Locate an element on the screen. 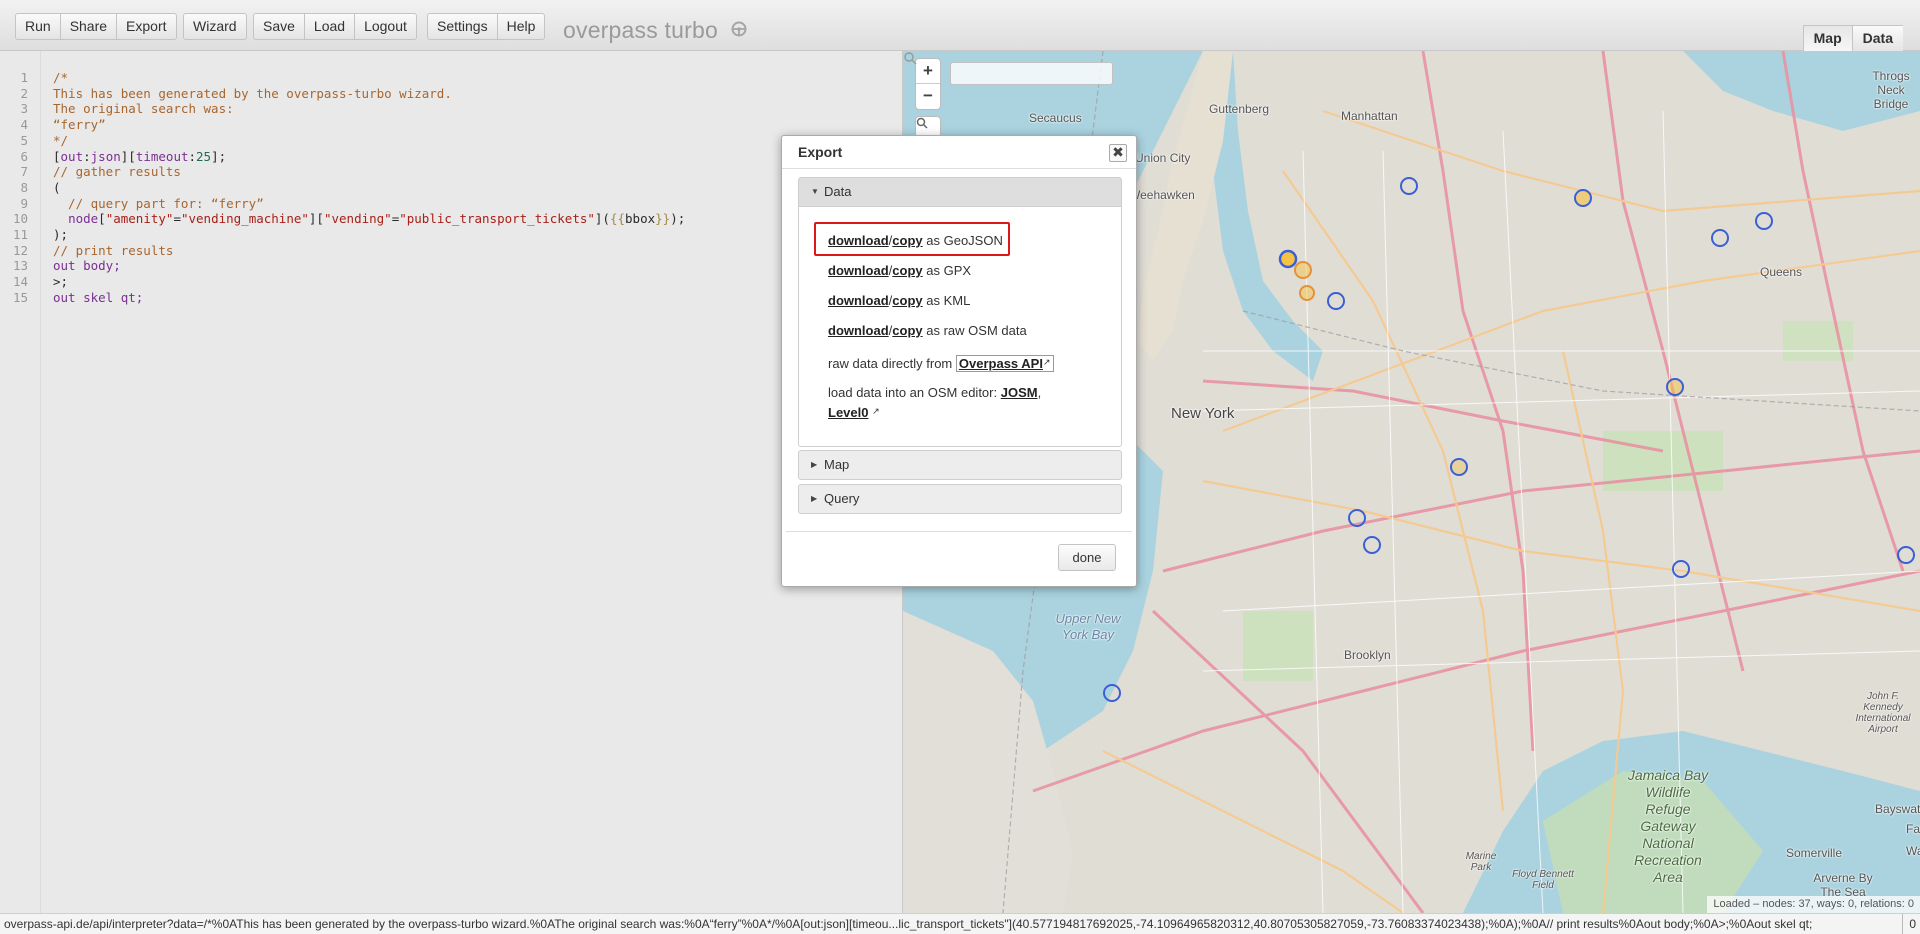 The width and height of the screenshot is (1920, 934). overpass-api-link-box: Overpass API↗ is located at coordinates (1004, 363).